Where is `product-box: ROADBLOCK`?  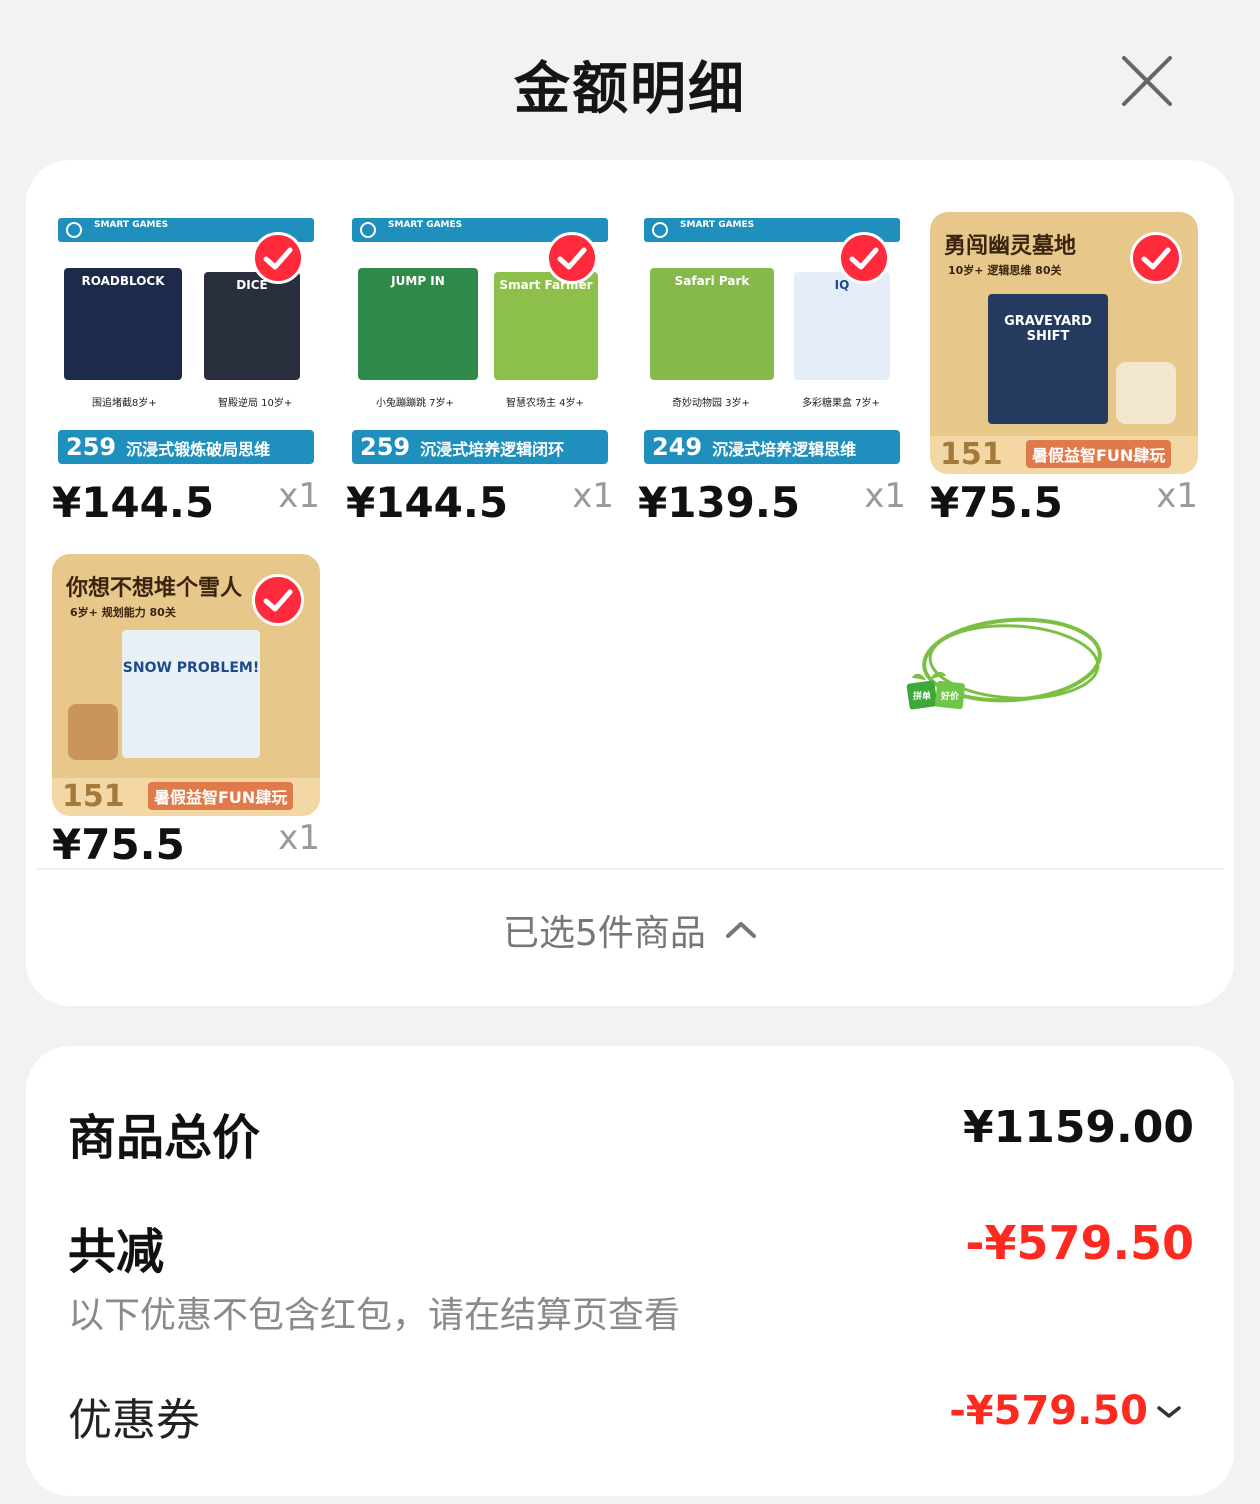
product-box: ROADBLOCK is located at coordinates (123, 324).